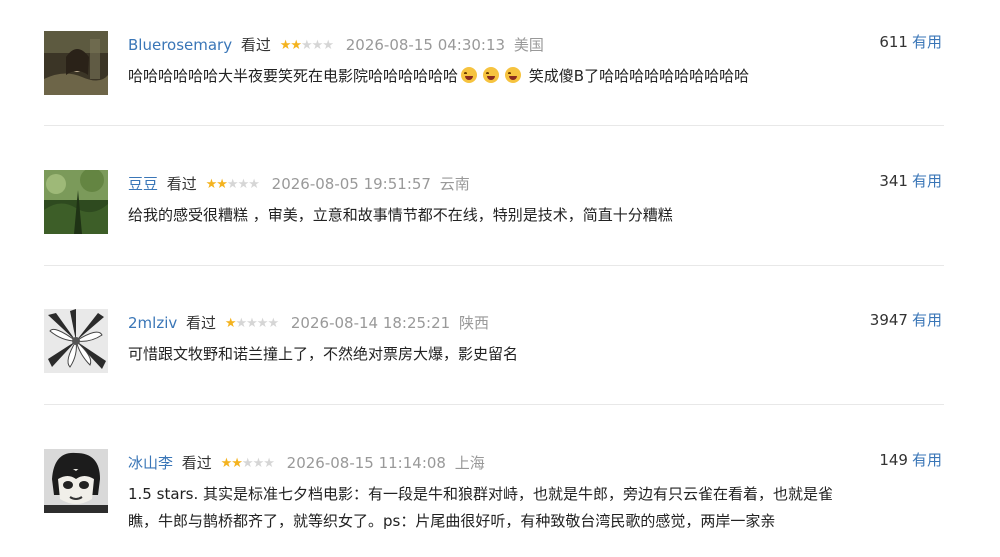 Image resolution: width=1000 pixels, height=557 pixels. I want to click on comment-location: 美国, so click(528, 45).